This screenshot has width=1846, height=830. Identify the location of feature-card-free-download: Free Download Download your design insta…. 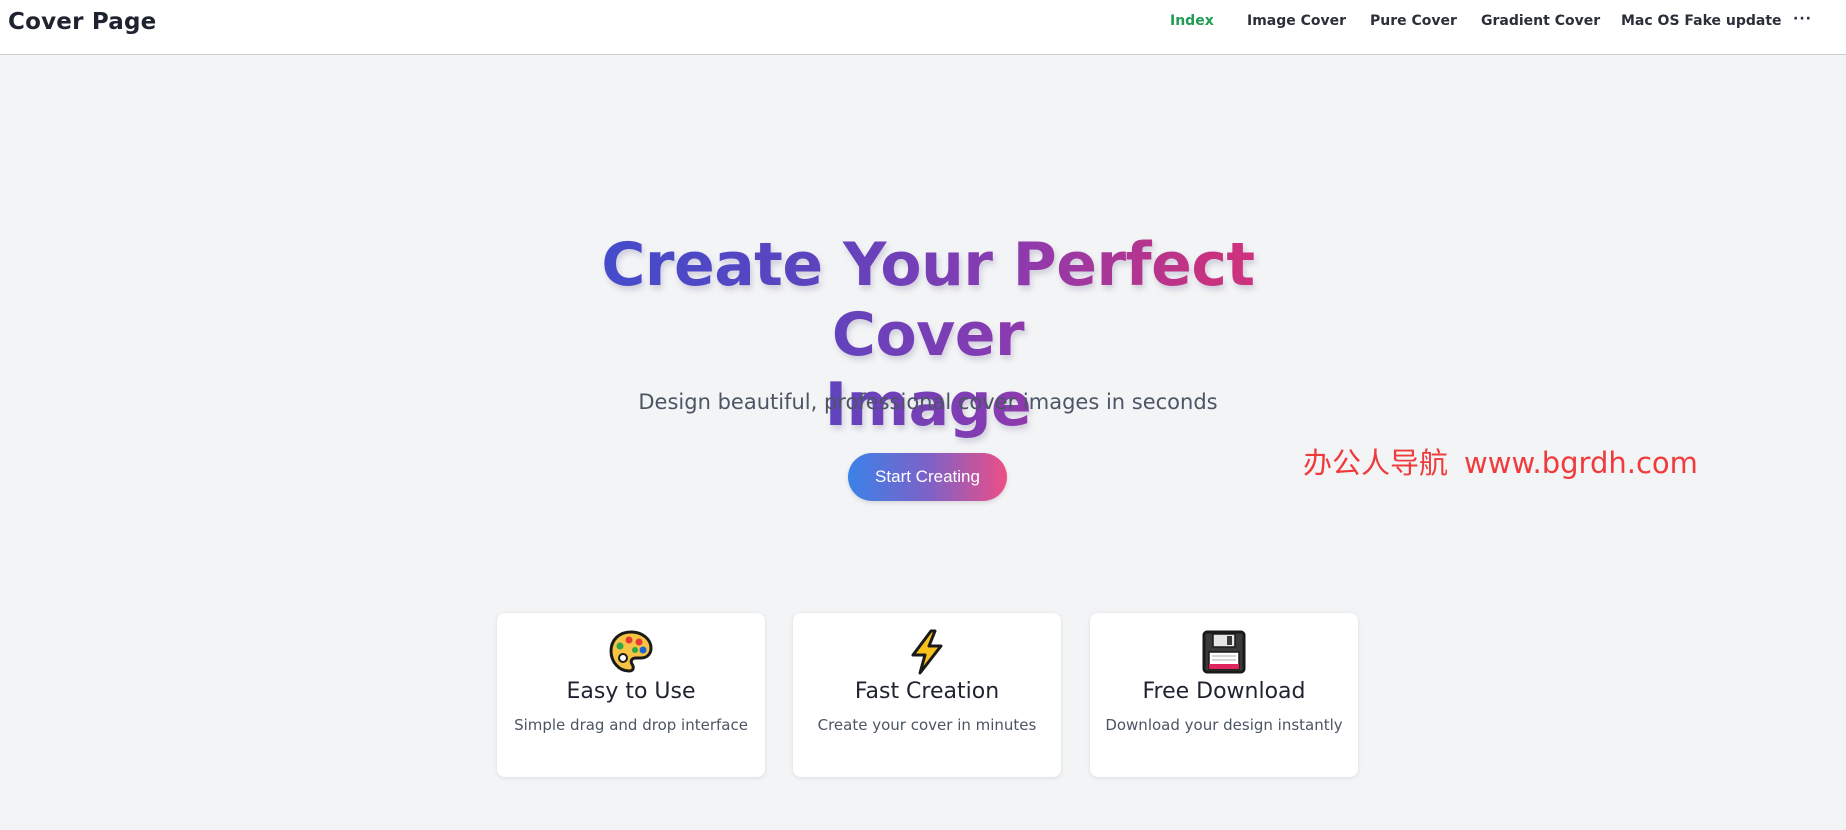
(1224, 695).